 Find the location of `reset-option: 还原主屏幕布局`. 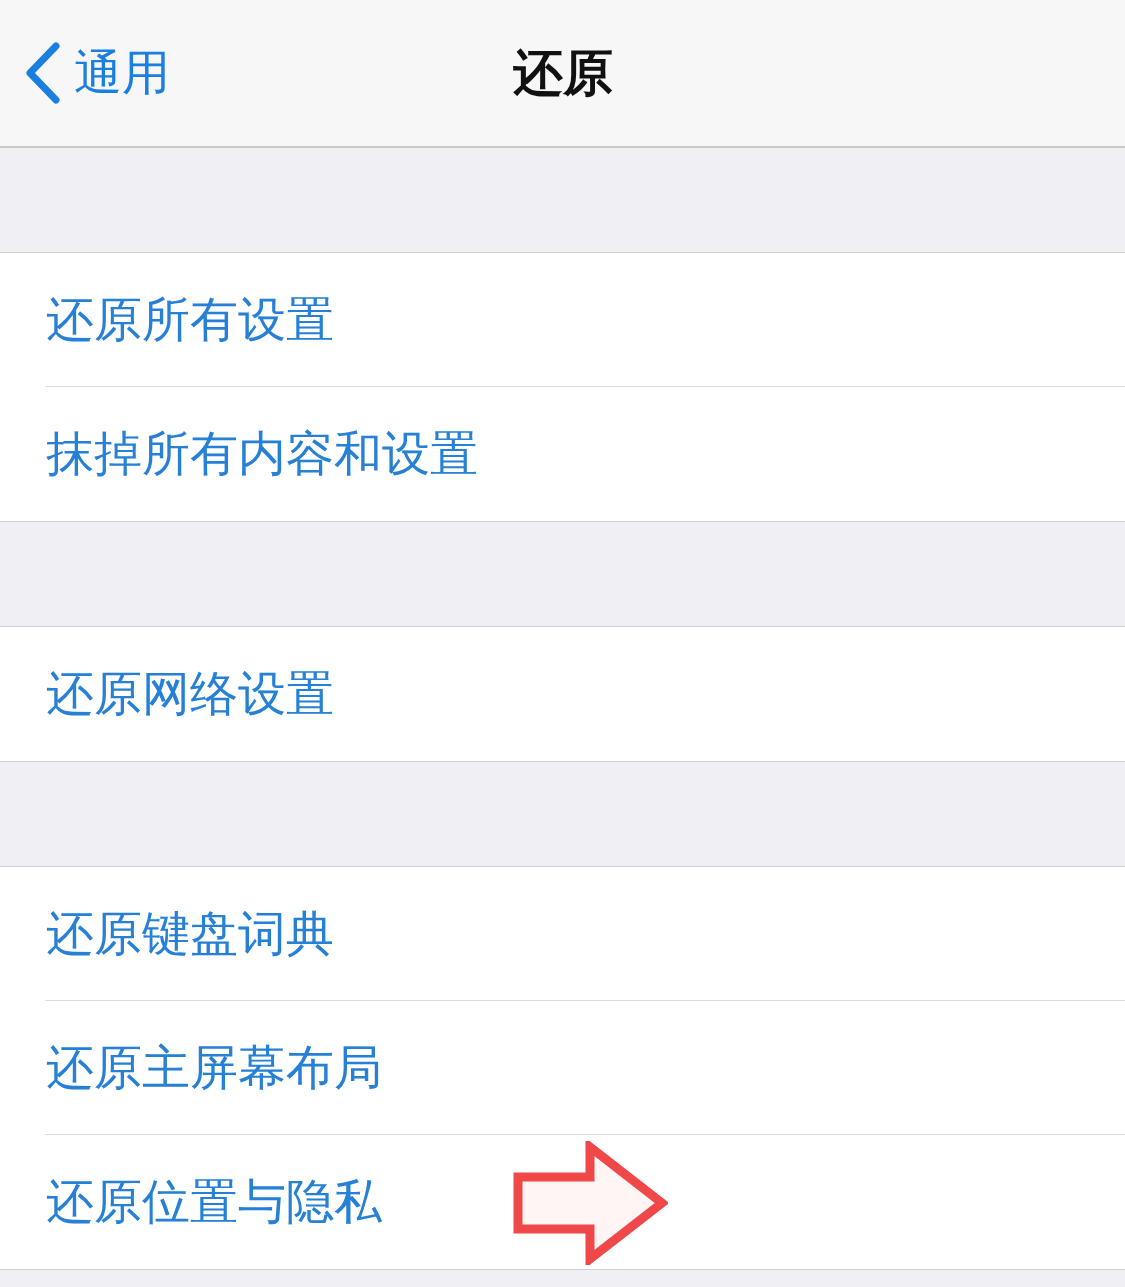

reset-option: 还原主屏幕布局 is located at coordinates (214, 1068).